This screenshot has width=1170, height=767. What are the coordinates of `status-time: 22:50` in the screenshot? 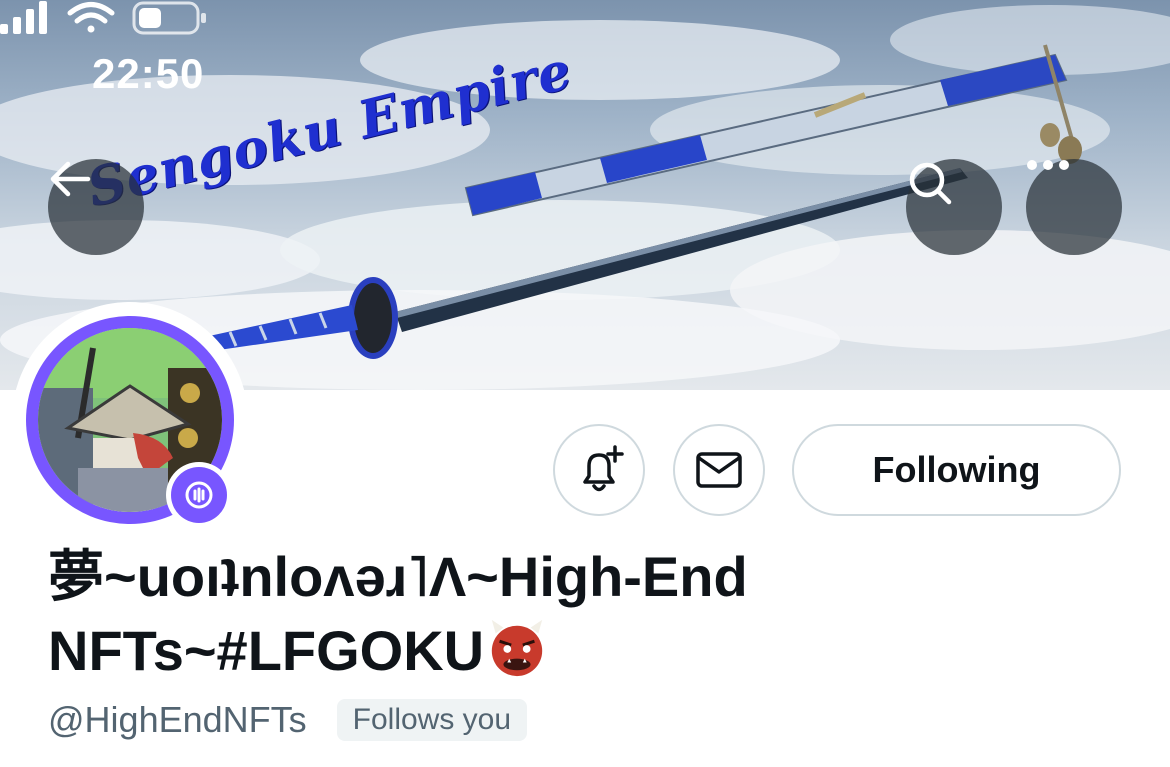 It's located at (148, 73).